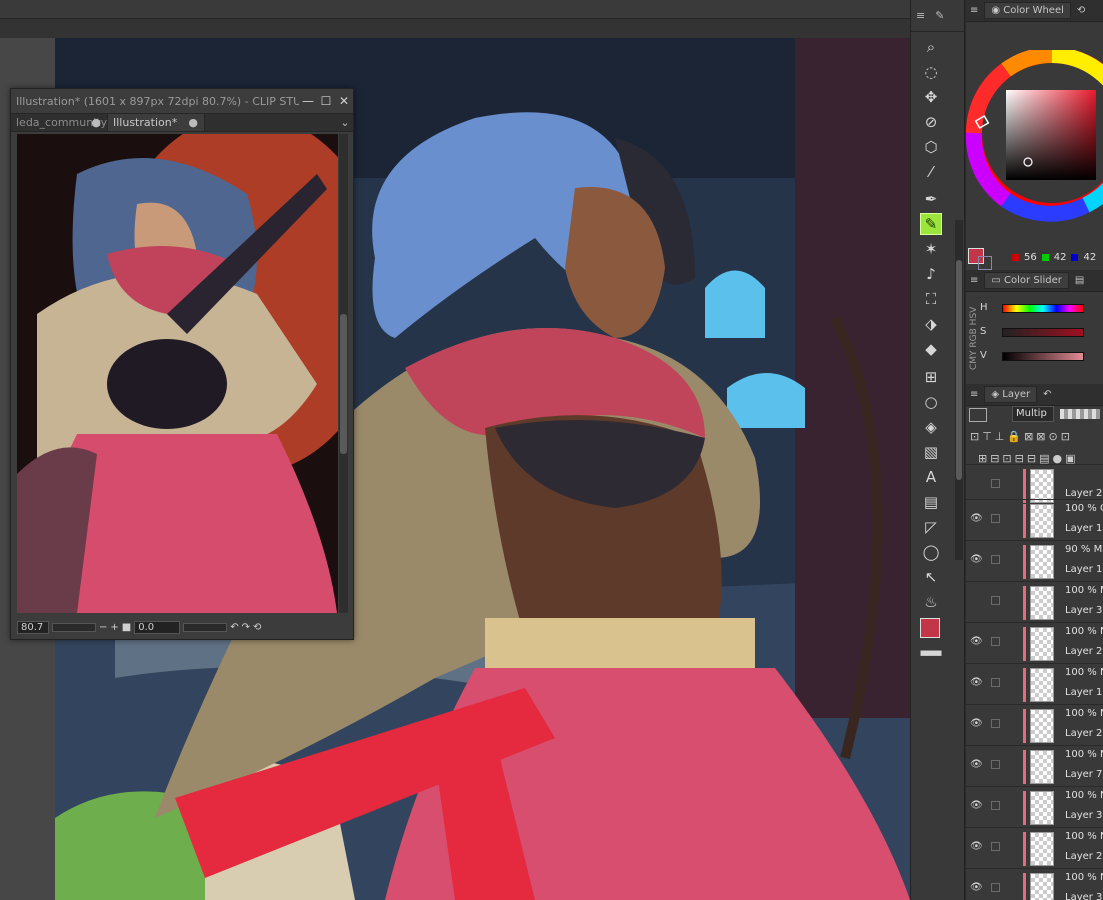  I want to click on close-icon: ✕, so click(344, 101).